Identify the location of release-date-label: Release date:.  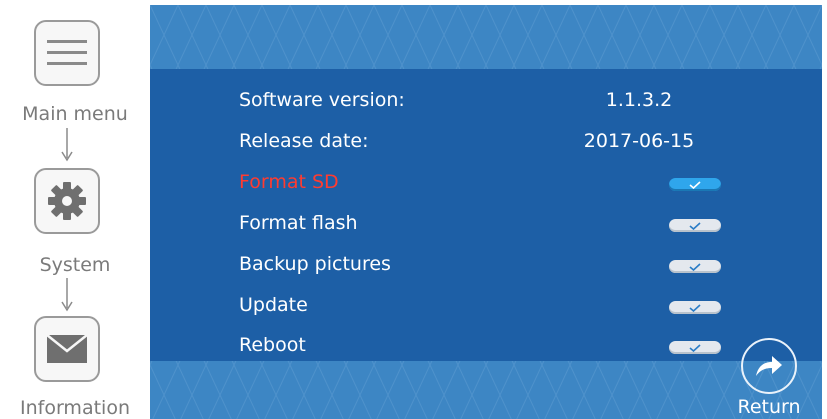
(304, 141).